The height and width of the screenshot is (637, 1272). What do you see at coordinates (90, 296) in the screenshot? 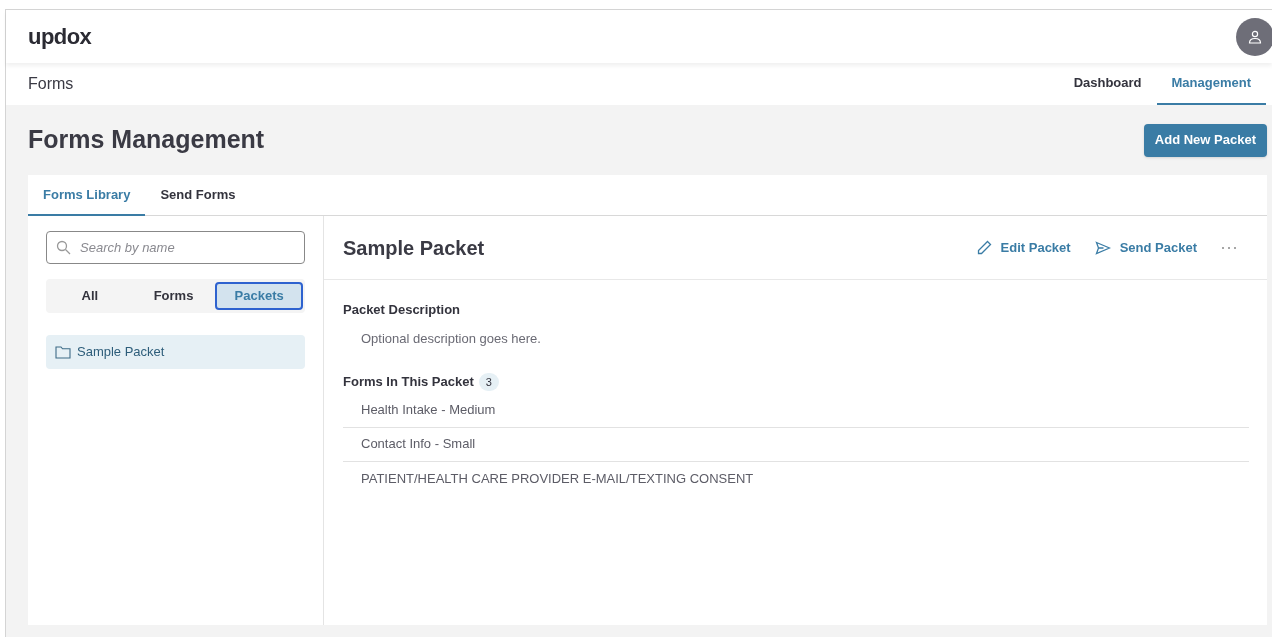
I see `filter-toggle: All` at bounding box center [90, 296].